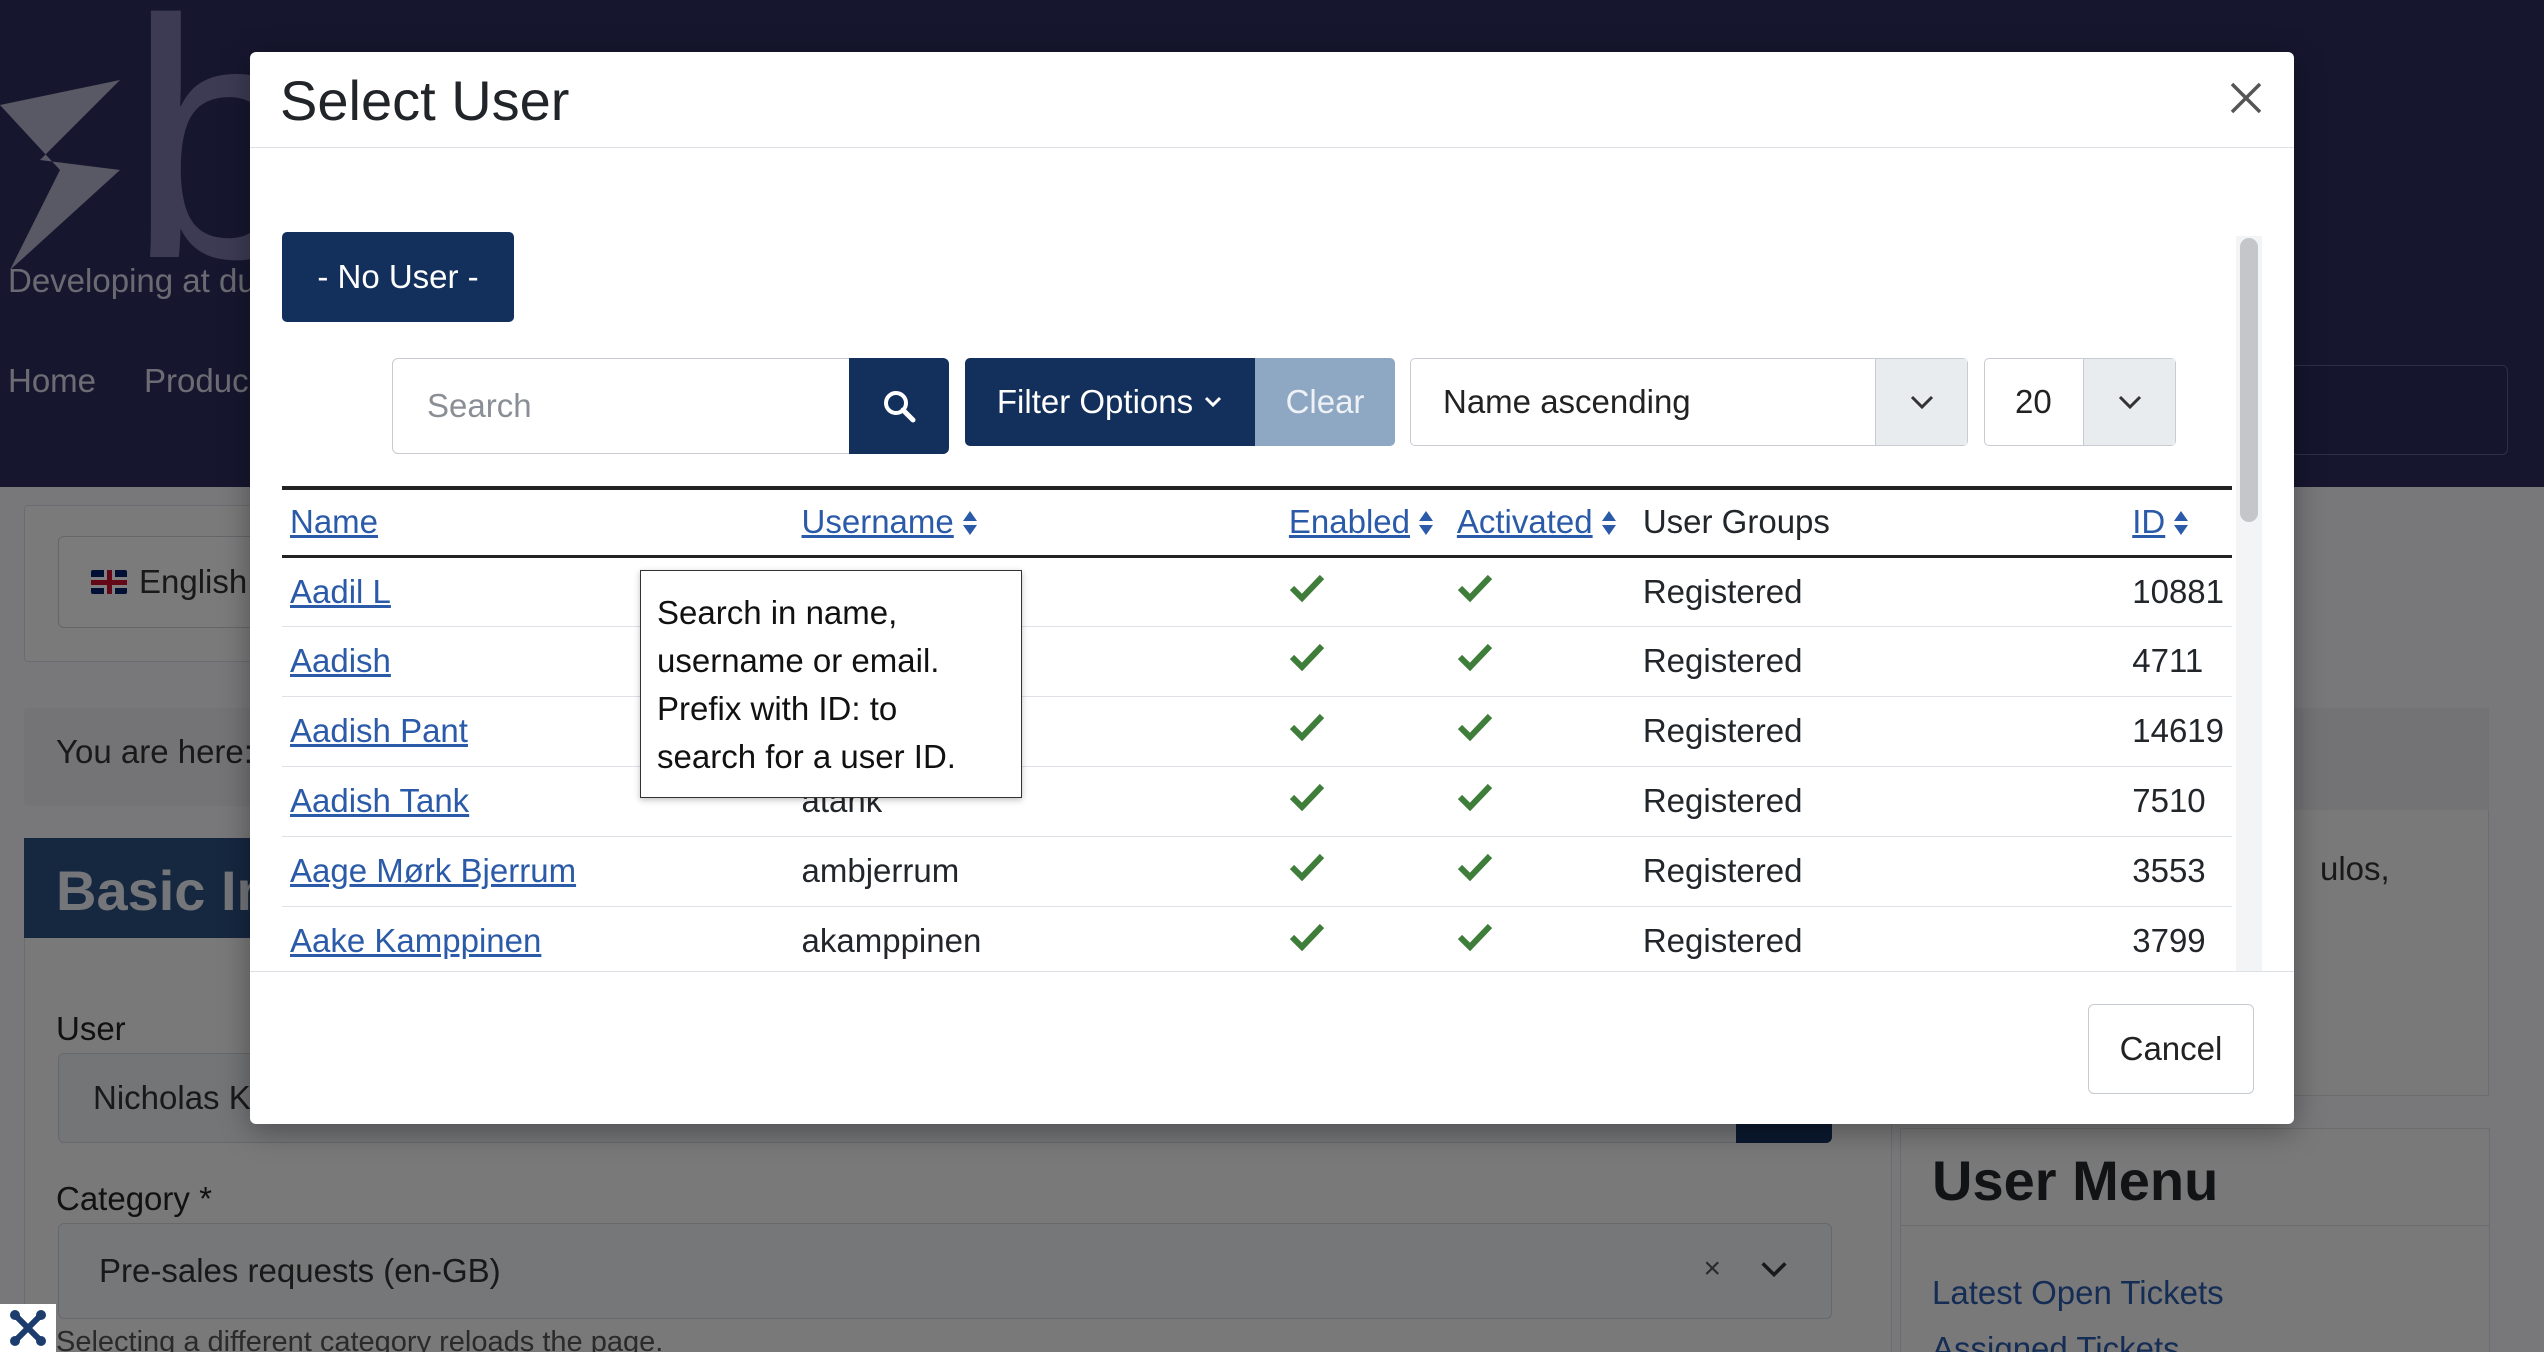  Describe the element at coordinates (2178, 938) in the screenshot. I see `user-id-cell: 3799` at that location.